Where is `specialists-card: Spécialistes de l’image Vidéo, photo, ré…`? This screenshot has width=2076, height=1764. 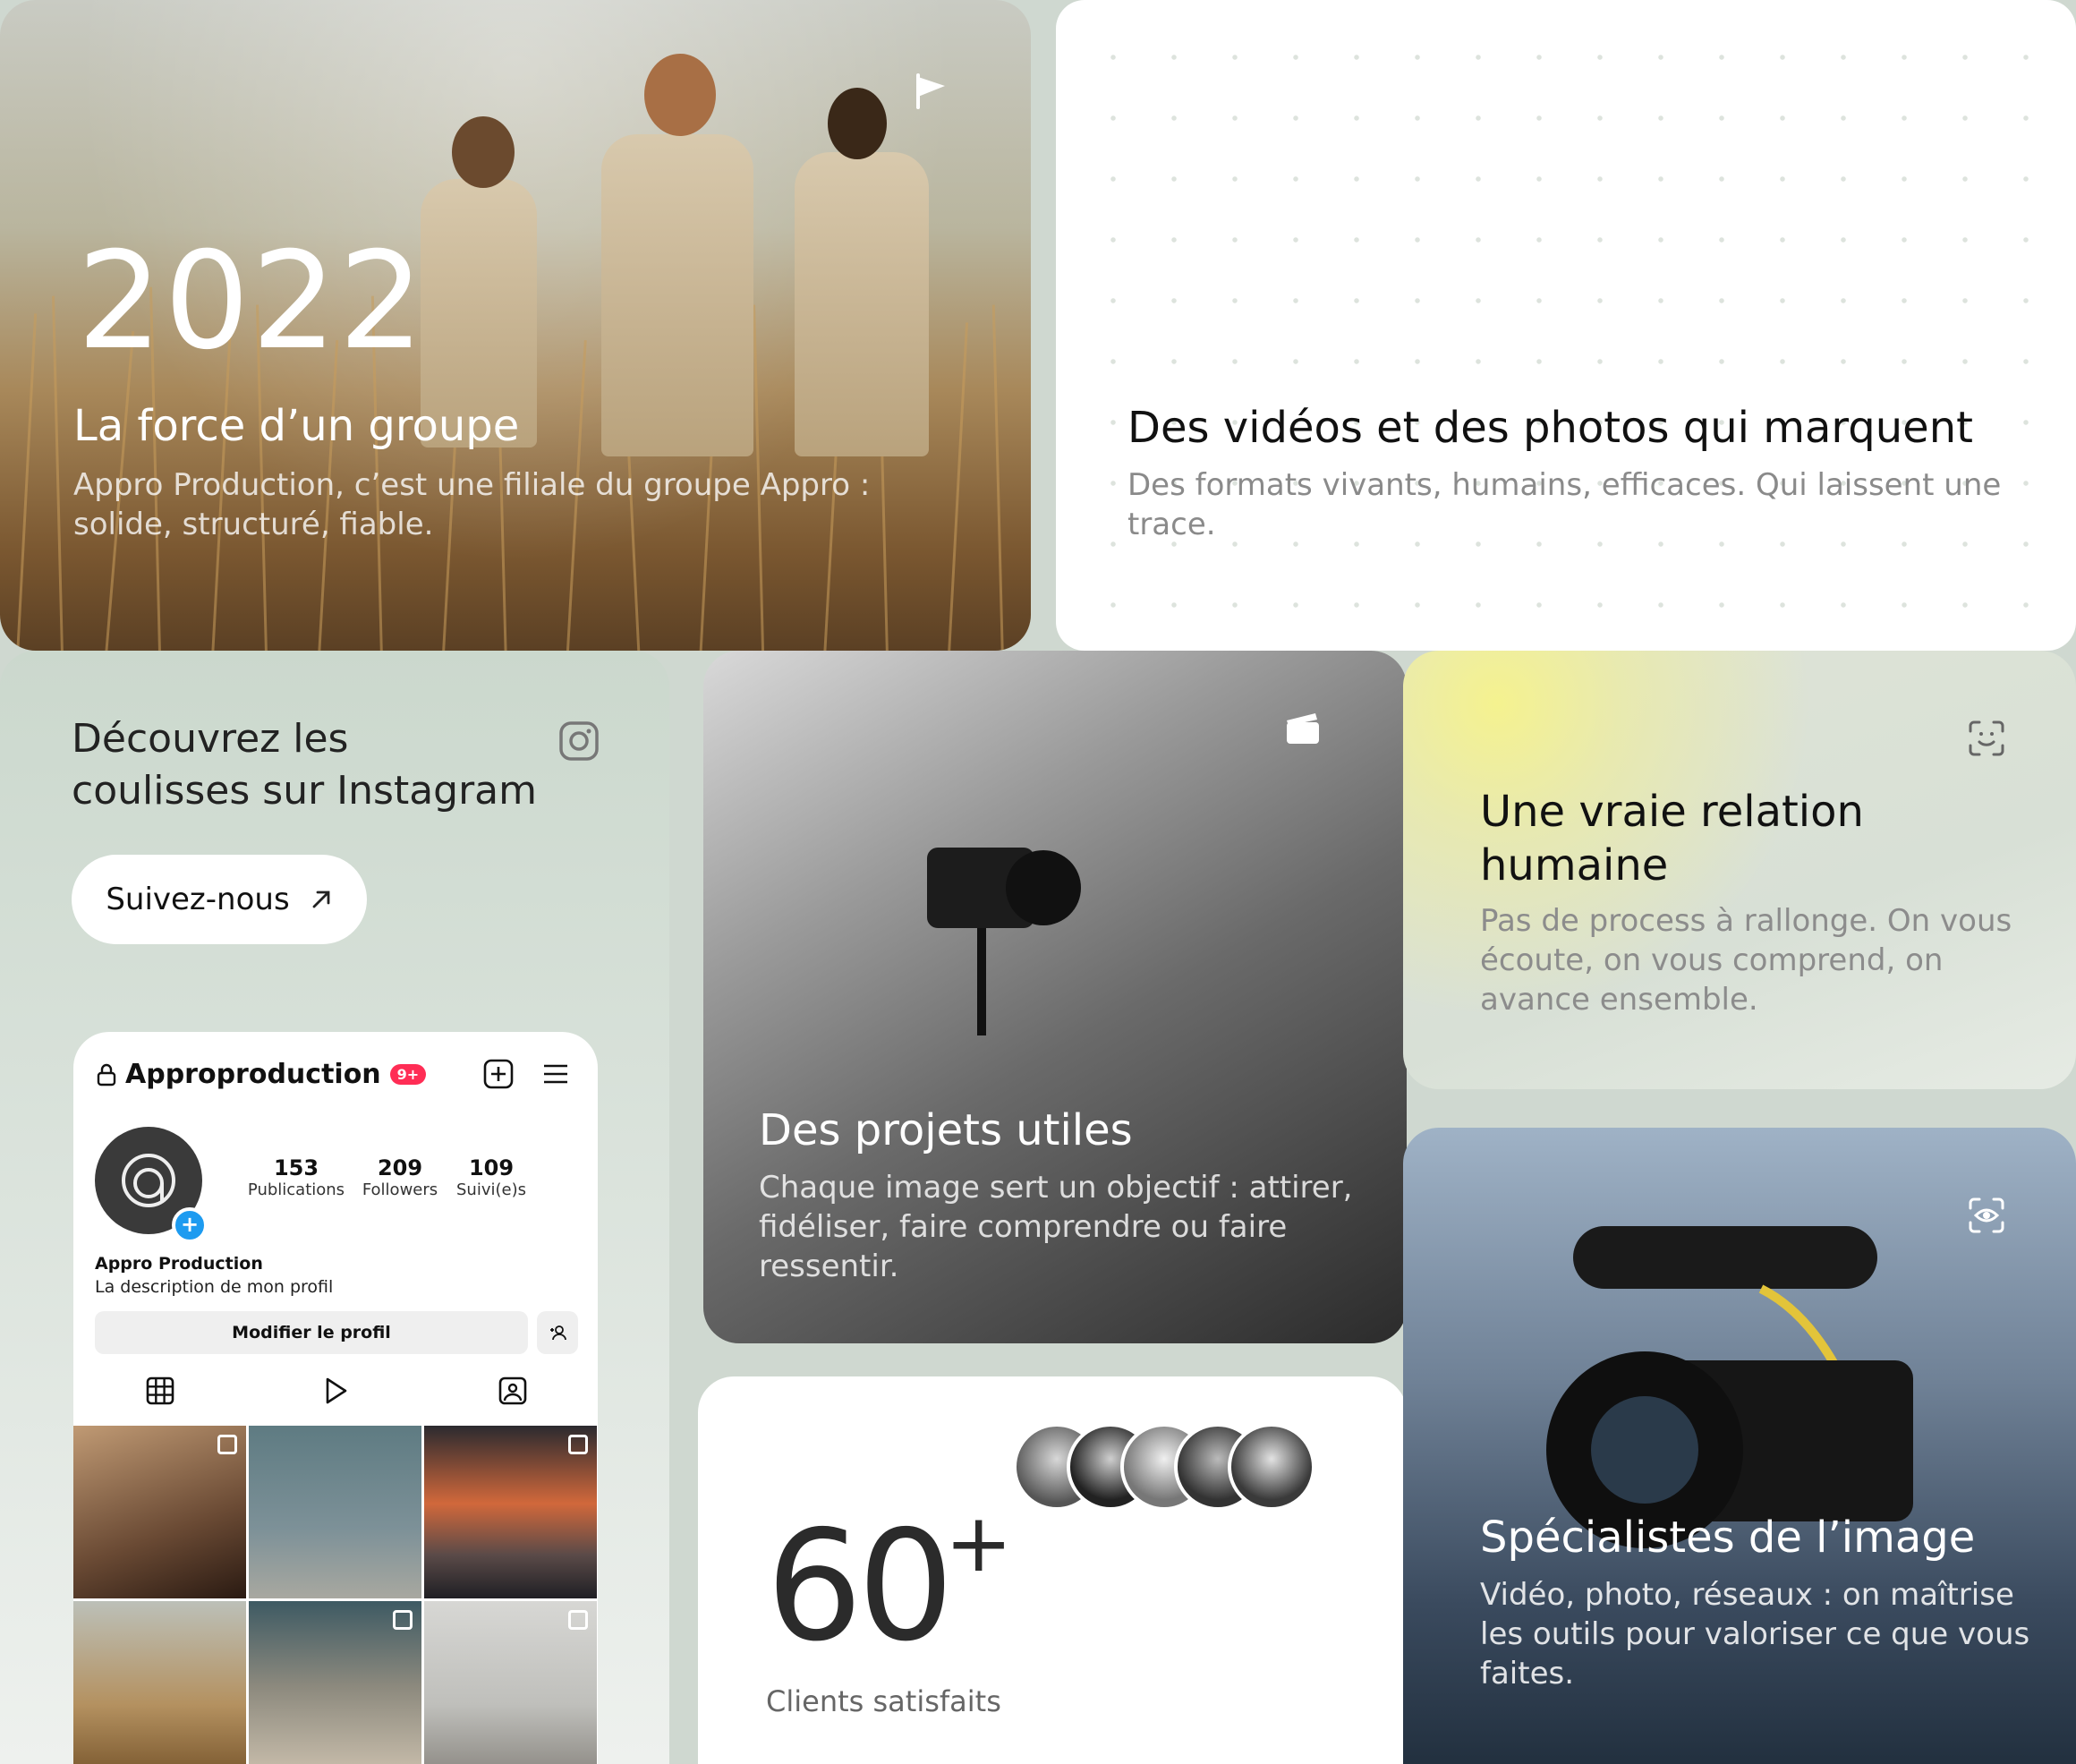 specialists-card: Spécialistes de l’image Vidéo, photo, ré… is located at coordinates (1739, 1446).